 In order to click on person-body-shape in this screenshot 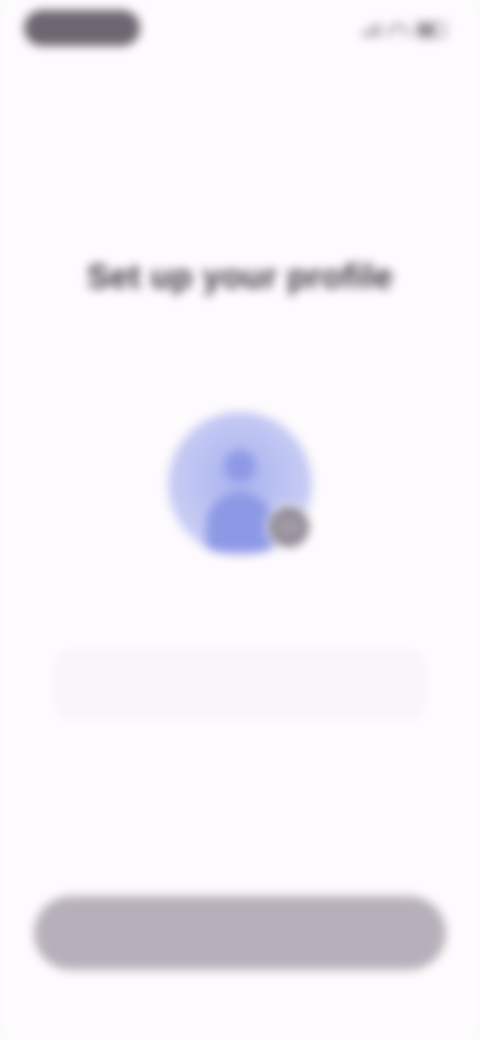, I will do `click(240, 522)`.